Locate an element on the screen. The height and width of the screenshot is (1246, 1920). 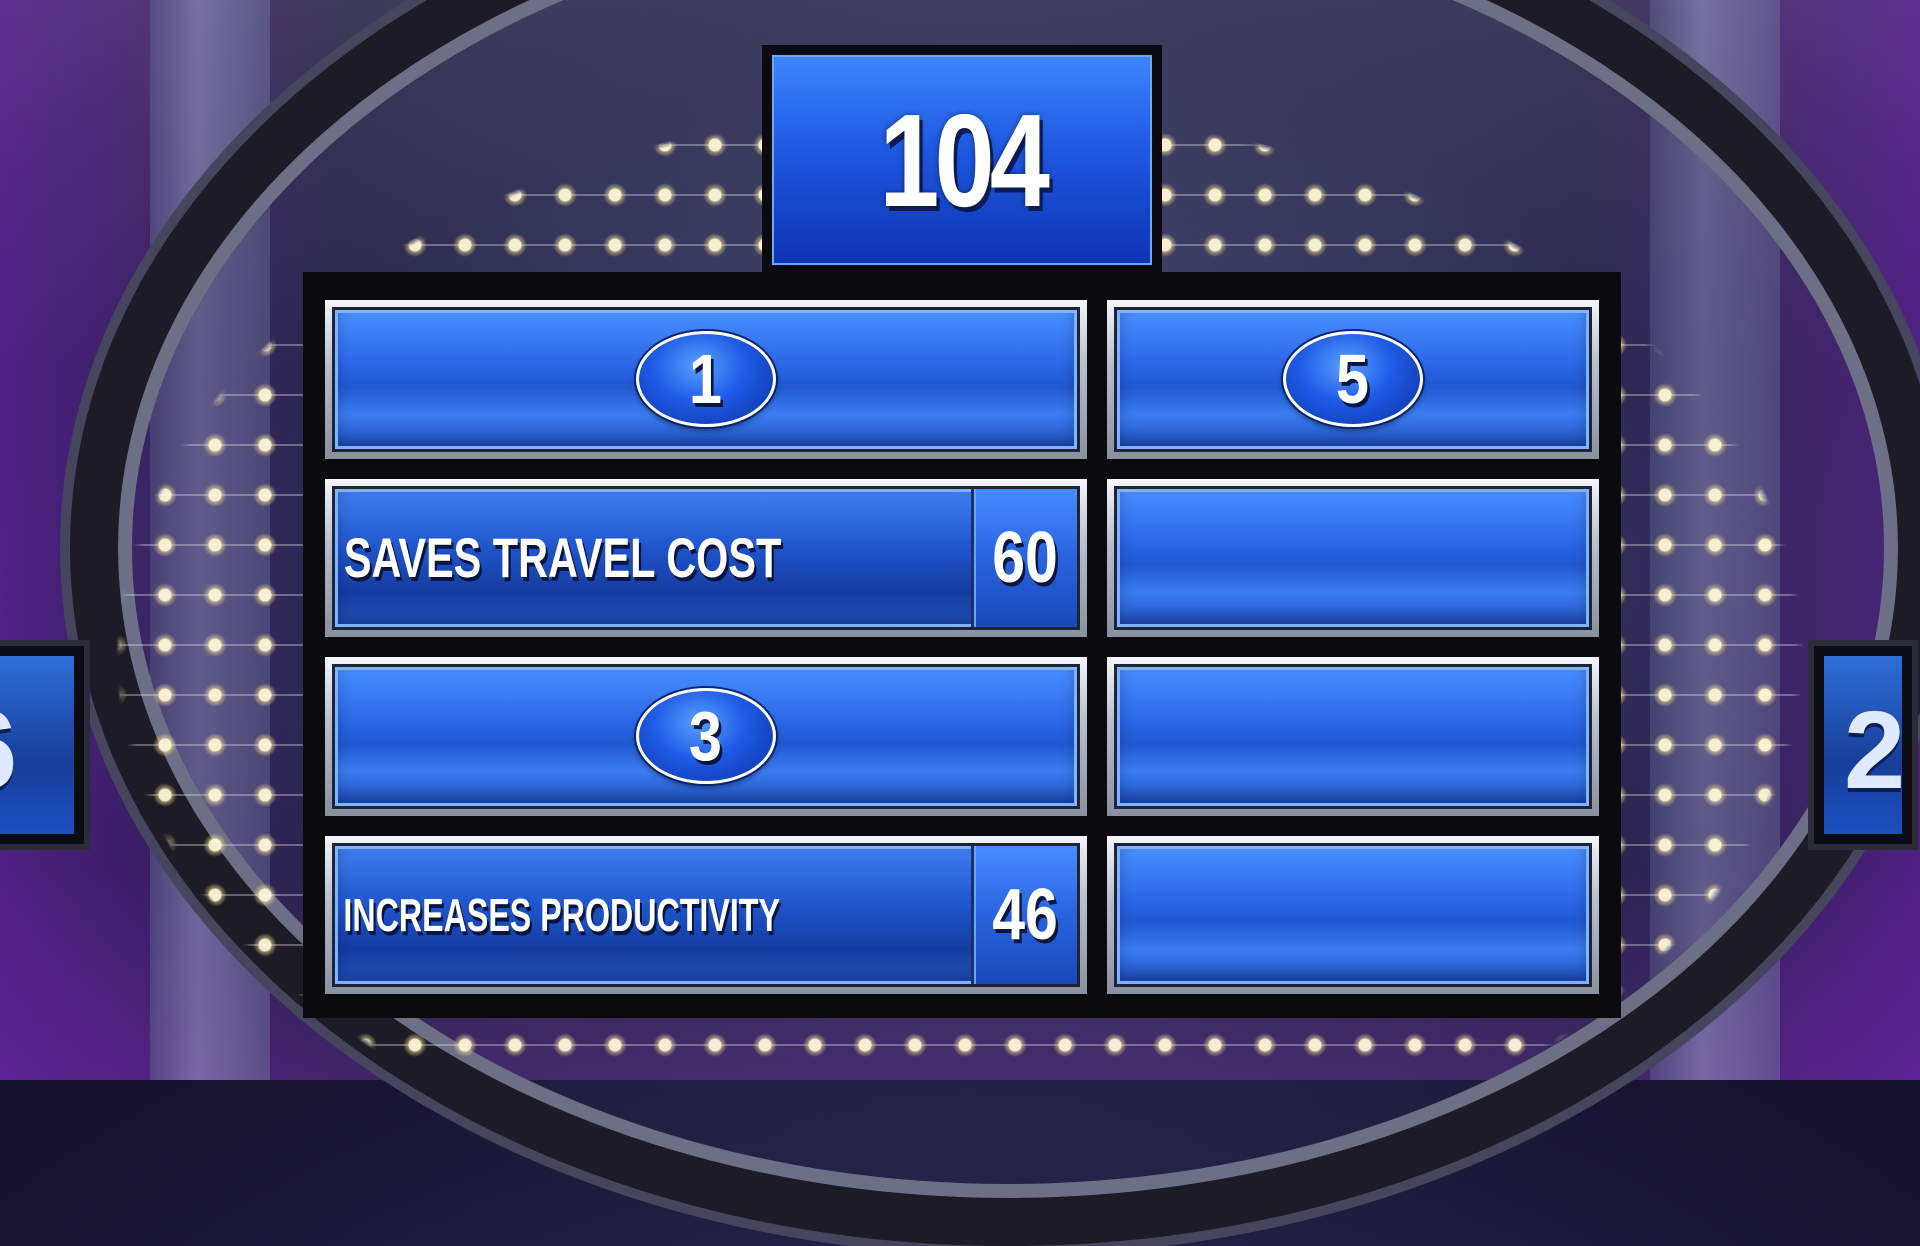
answer-points: 46 is located at coordinates (1023, 914).